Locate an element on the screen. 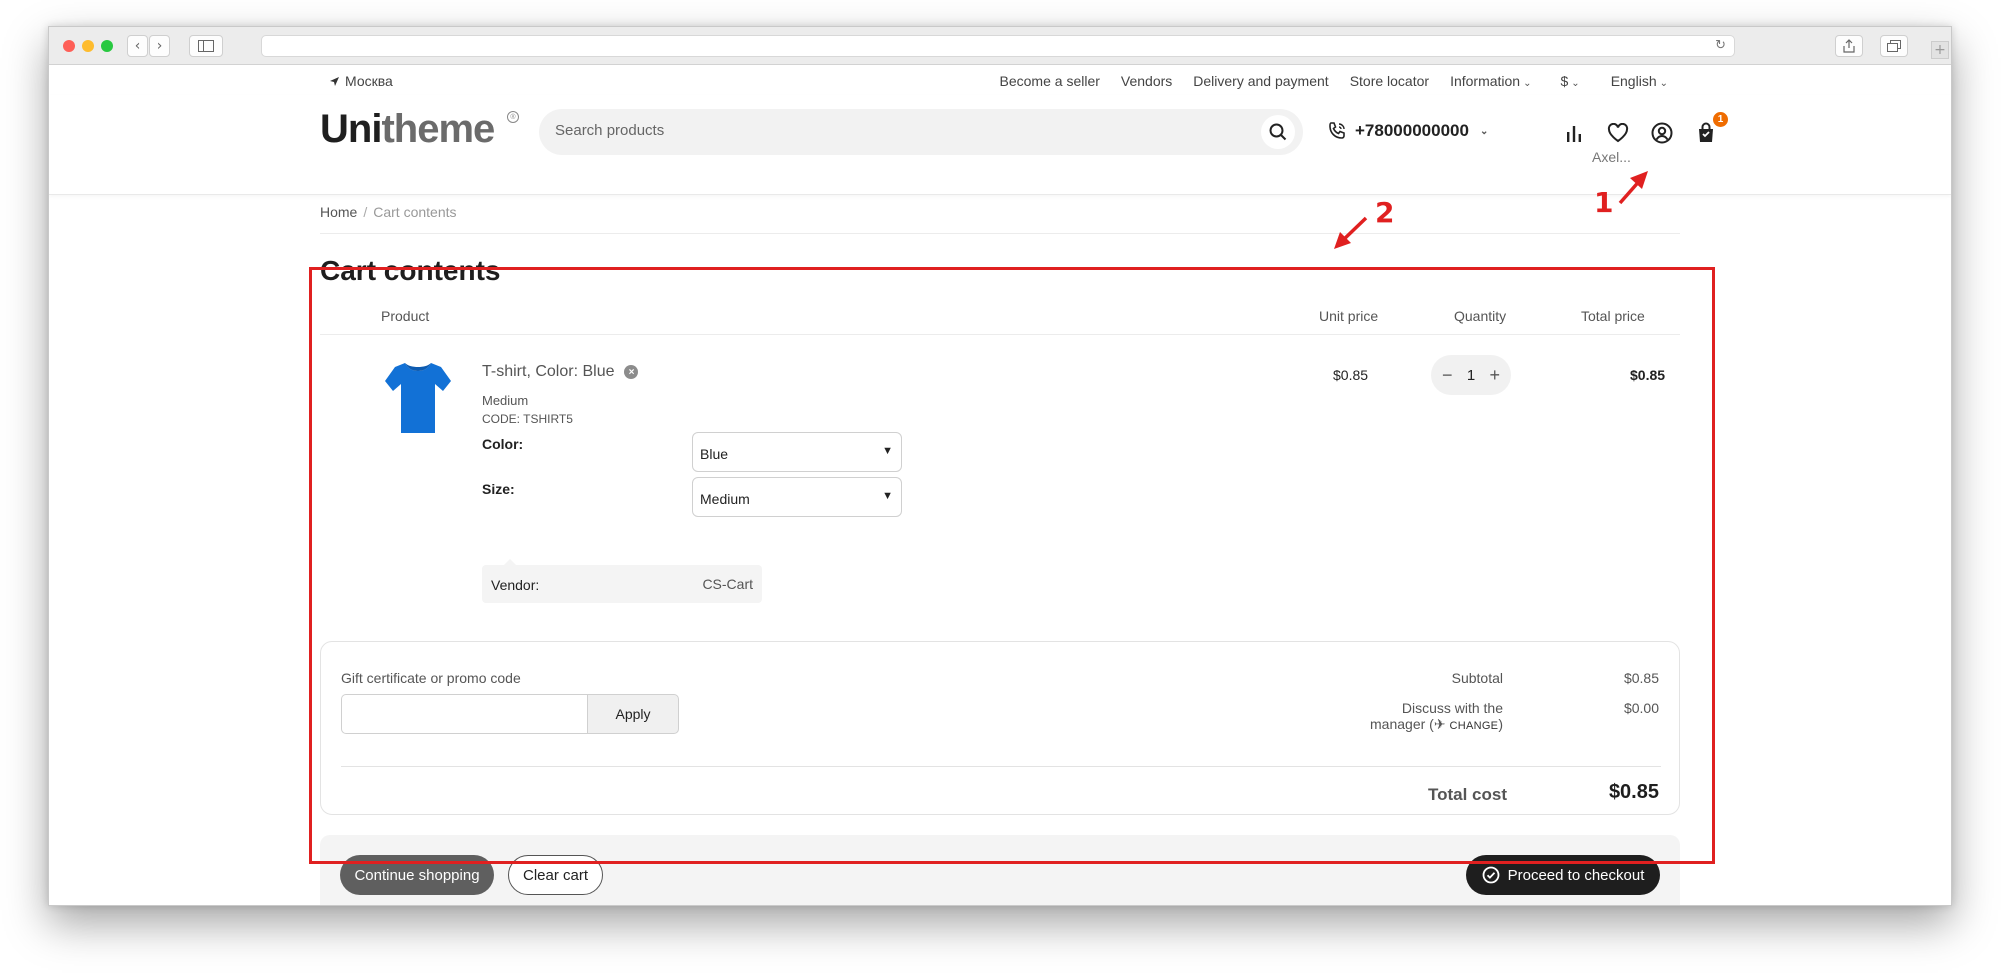  search-bar is located at coordinates (921, 132).